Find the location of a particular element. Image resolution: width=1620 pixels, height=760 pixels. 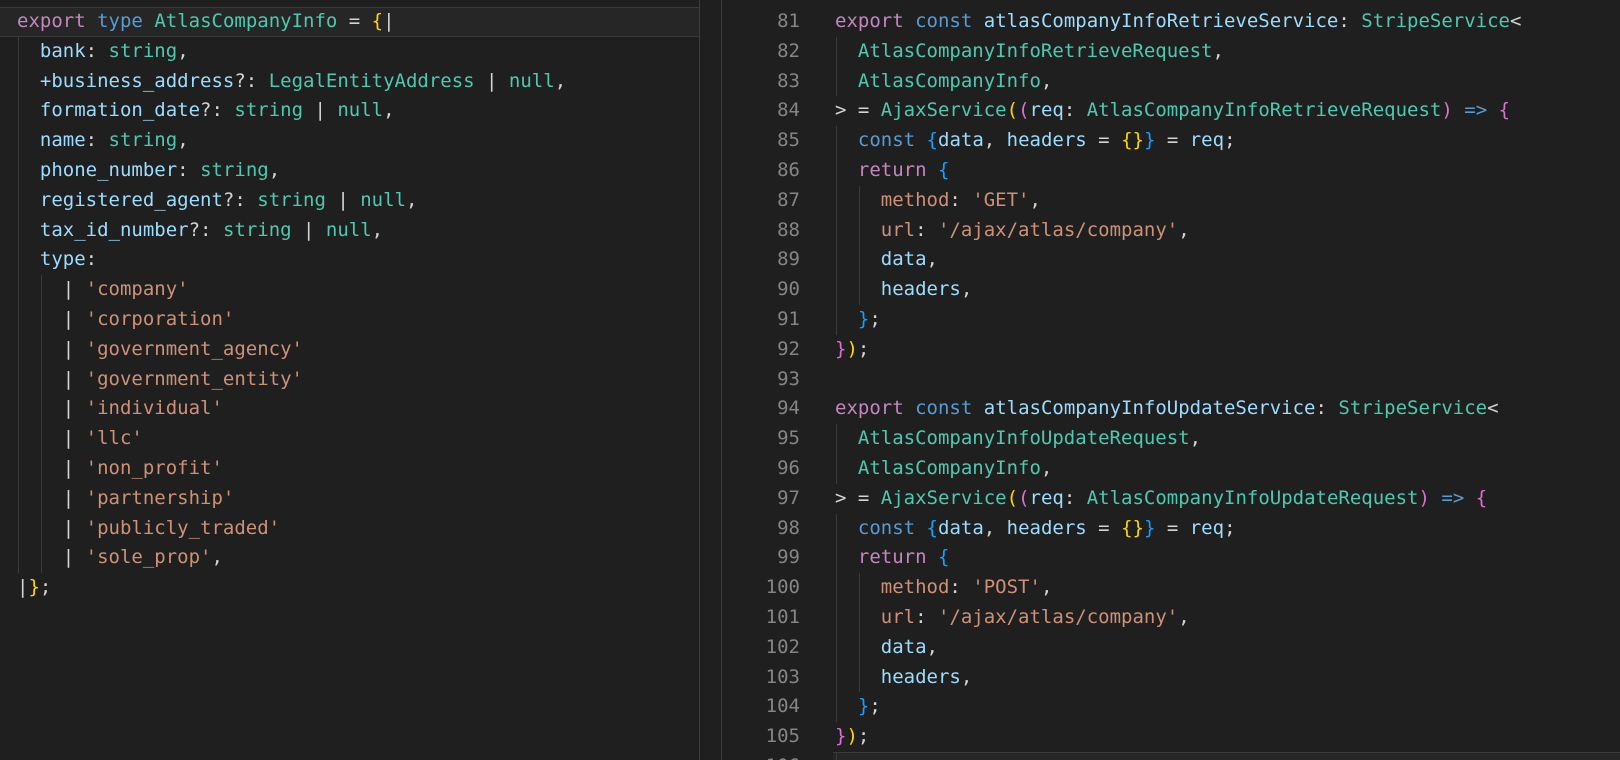

code-text: AtlasCompanyInfo, is located at coordinates (943, 469).